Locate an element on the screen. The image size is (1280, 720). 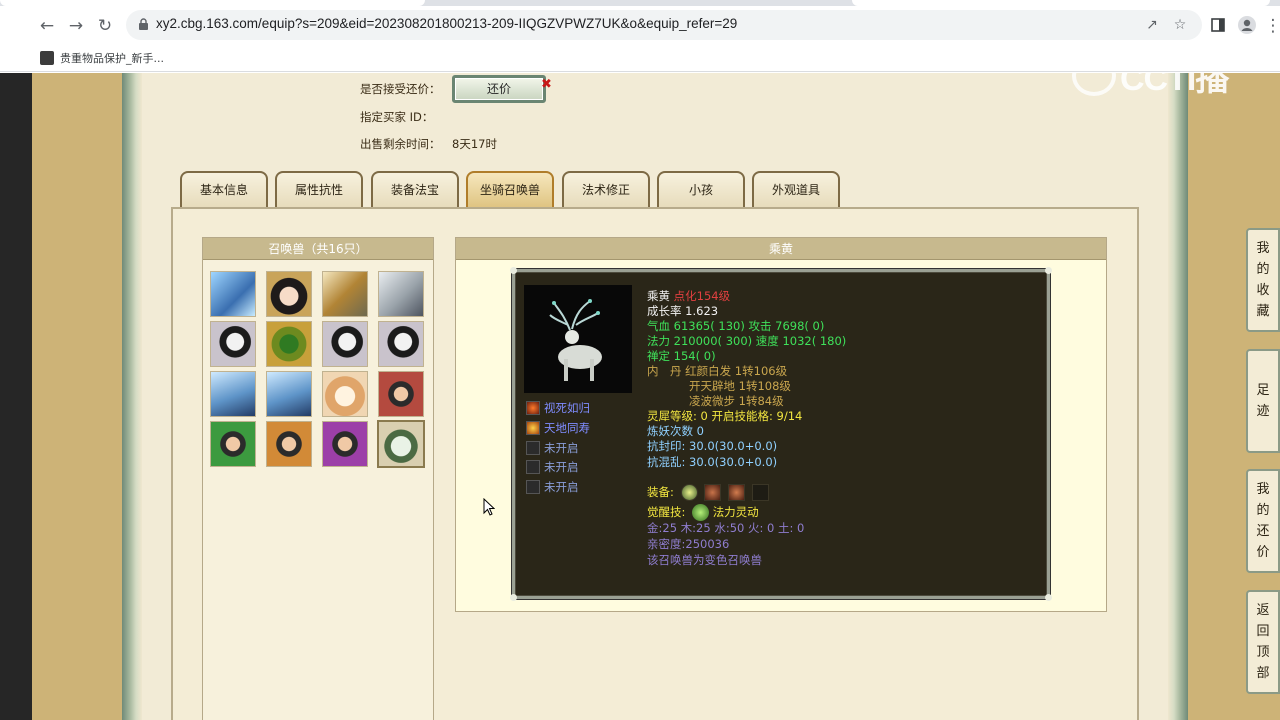
bookmark-star-icon: ☆ is located at coordinates (1180, 25).